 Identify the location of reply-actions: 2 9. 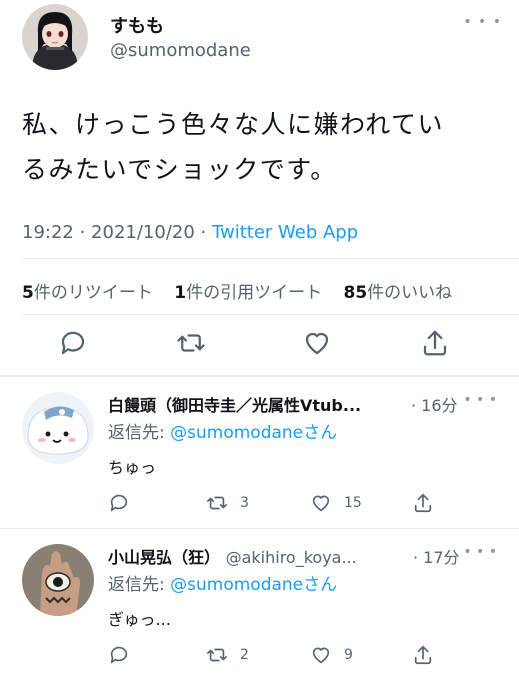
(273, 655).